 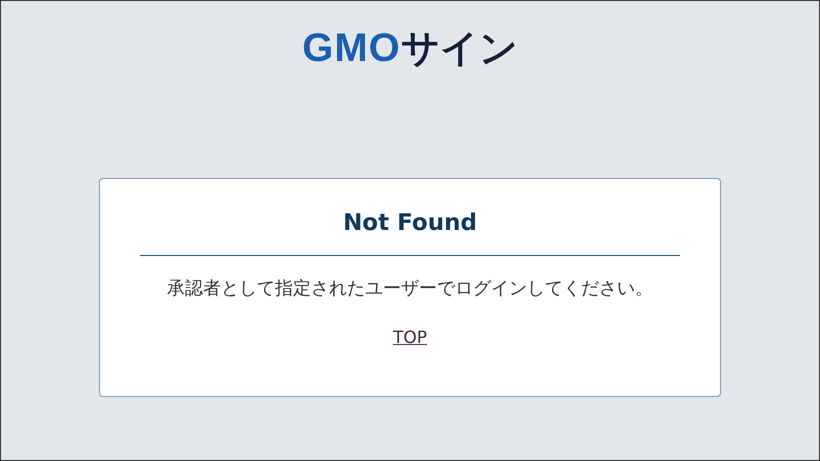 What do you see at coordinates (410, 48) in the screenshot?
I see `logo: GMOサイン` at bounding box center [410, 48].